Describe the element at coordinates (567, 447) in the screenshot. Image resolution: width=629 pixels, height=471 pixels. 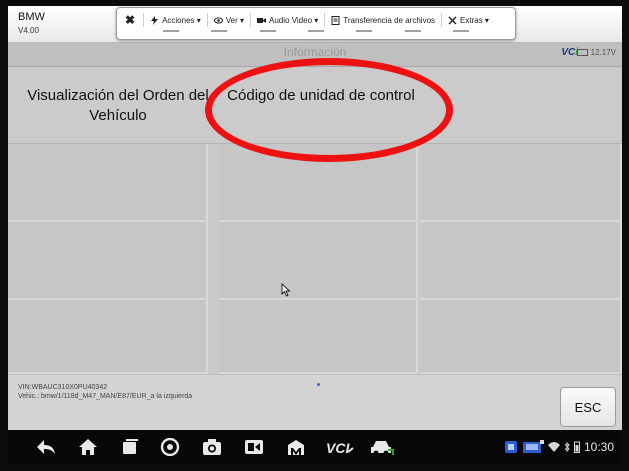
I see `bluetooth-icon` at that location.